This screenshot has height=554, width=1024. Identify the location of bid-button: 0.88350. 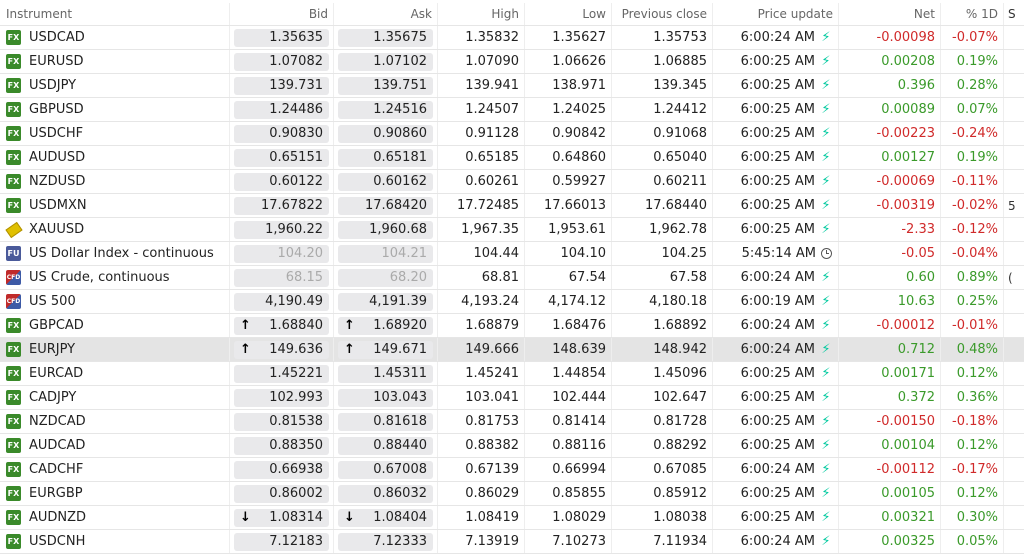
(281, 445).